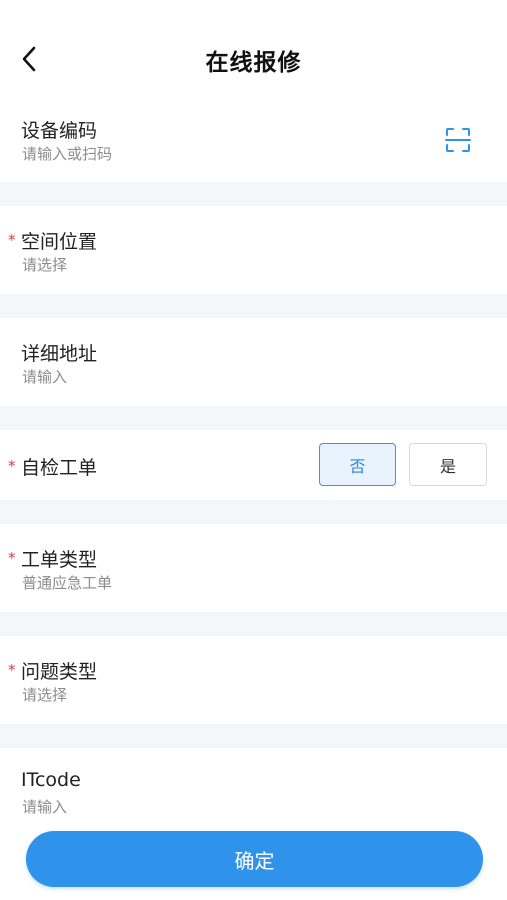 This screenshot has height=900, width=507. Describe the element at coordinates (51, 780) in the screenshot. I see `itcode-label: ITcode` at that location.